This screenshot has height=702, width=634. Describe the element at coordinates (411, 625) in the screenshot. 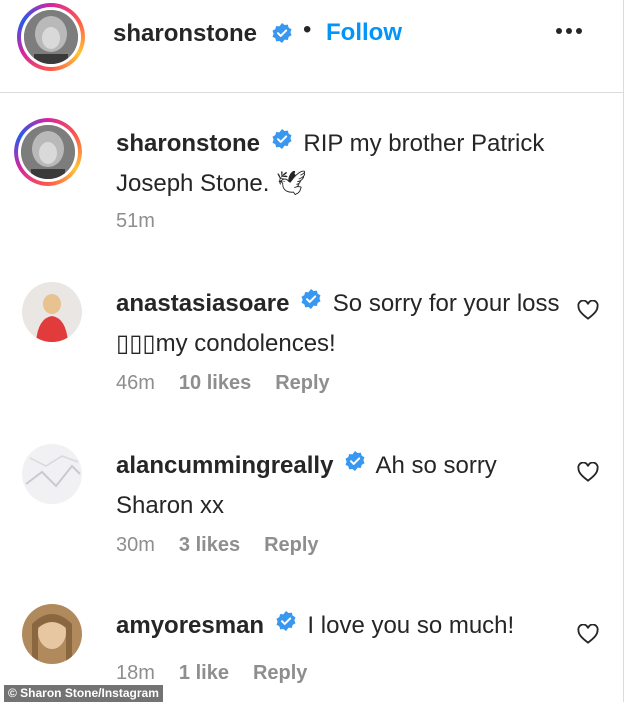

I see `comment-text: I love you so much!` at that location.